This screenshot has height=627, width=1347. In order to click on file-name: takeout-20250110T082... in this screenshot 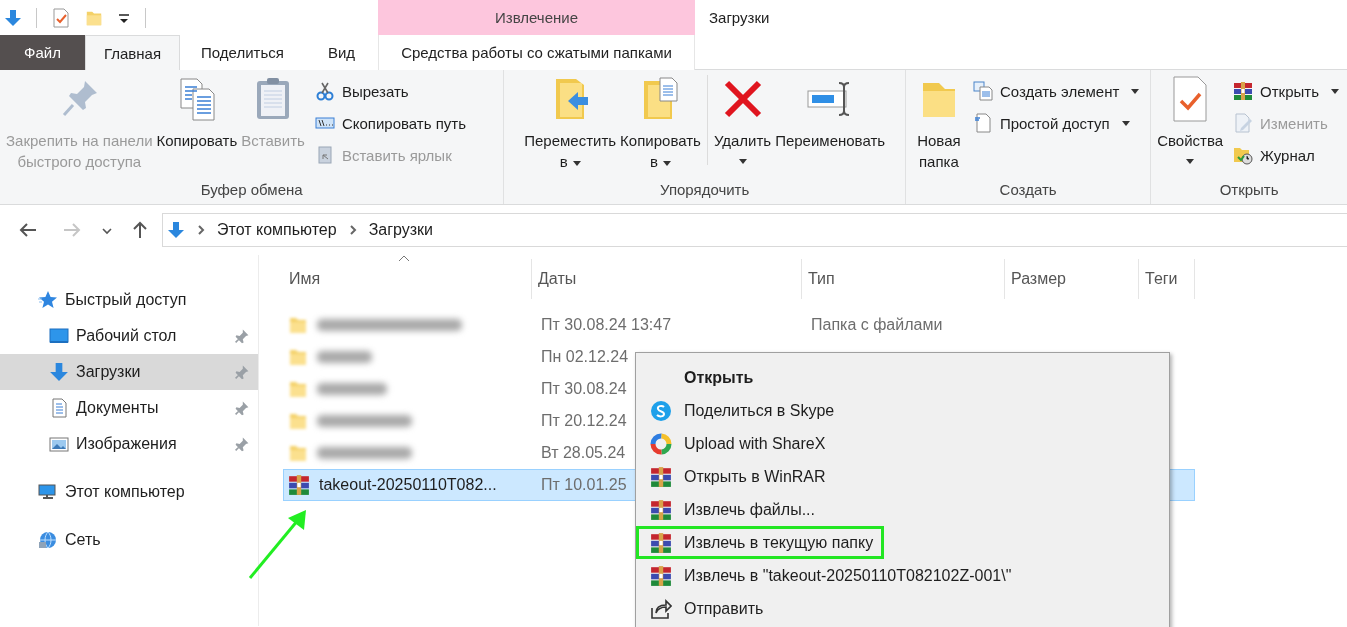, I will do `click(408, 485)`.